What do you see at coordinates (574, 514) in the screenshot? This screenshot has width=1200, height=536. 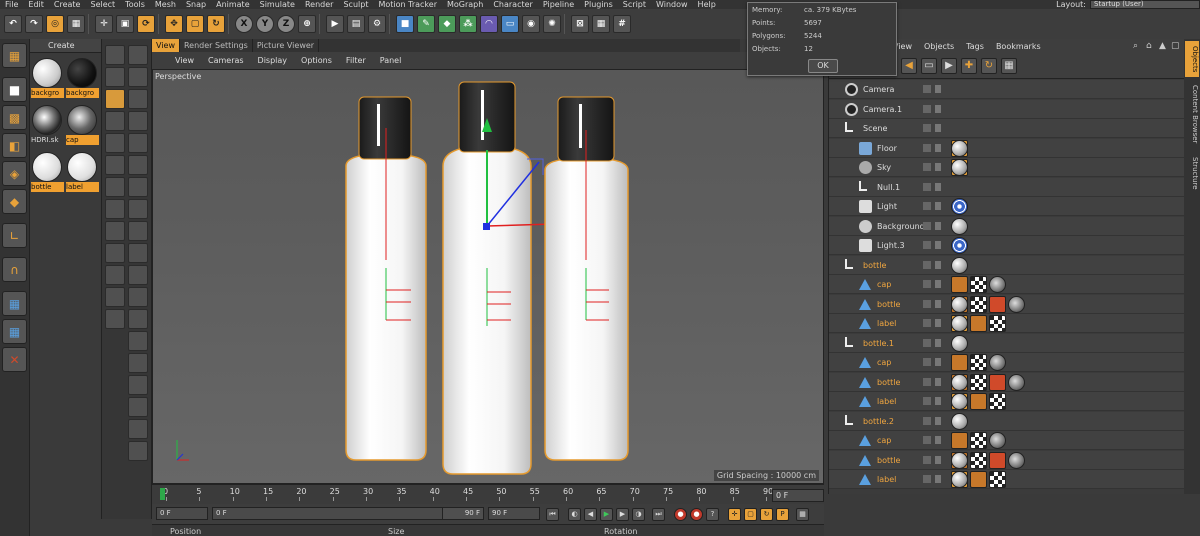 I see `previous-key-icon: ◐` at bounding box center [574, 514].